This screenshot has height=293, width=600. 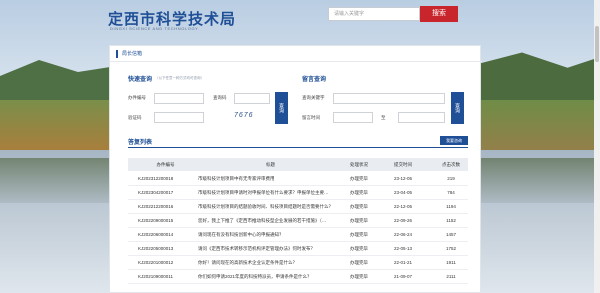 What do you see at coordinates (296, 54) in the screenshot?
I see `breadcrumb: 局长信箱` at bounding box center [296, 54].